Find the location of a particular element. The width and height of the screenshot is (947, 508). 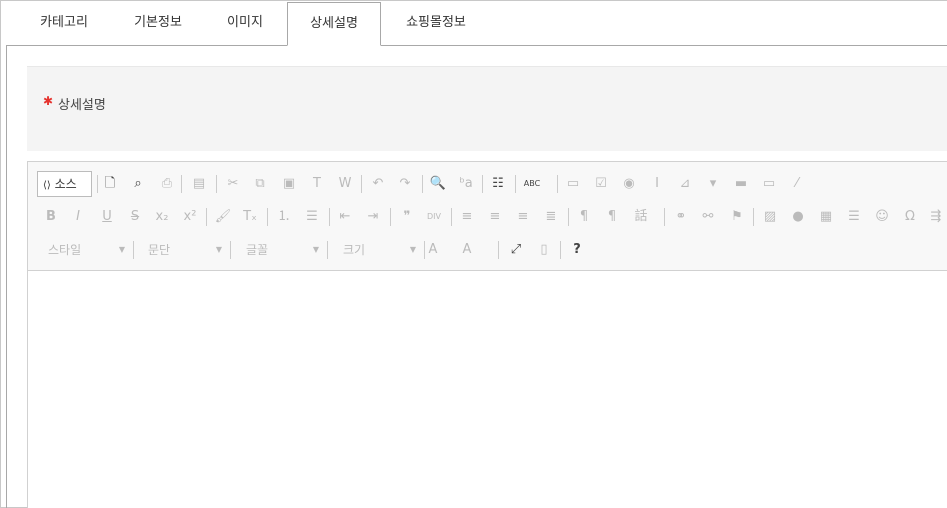

tab-shopping-mall-info: 쇼핑몰정보 is located at coordinates (436, 24).